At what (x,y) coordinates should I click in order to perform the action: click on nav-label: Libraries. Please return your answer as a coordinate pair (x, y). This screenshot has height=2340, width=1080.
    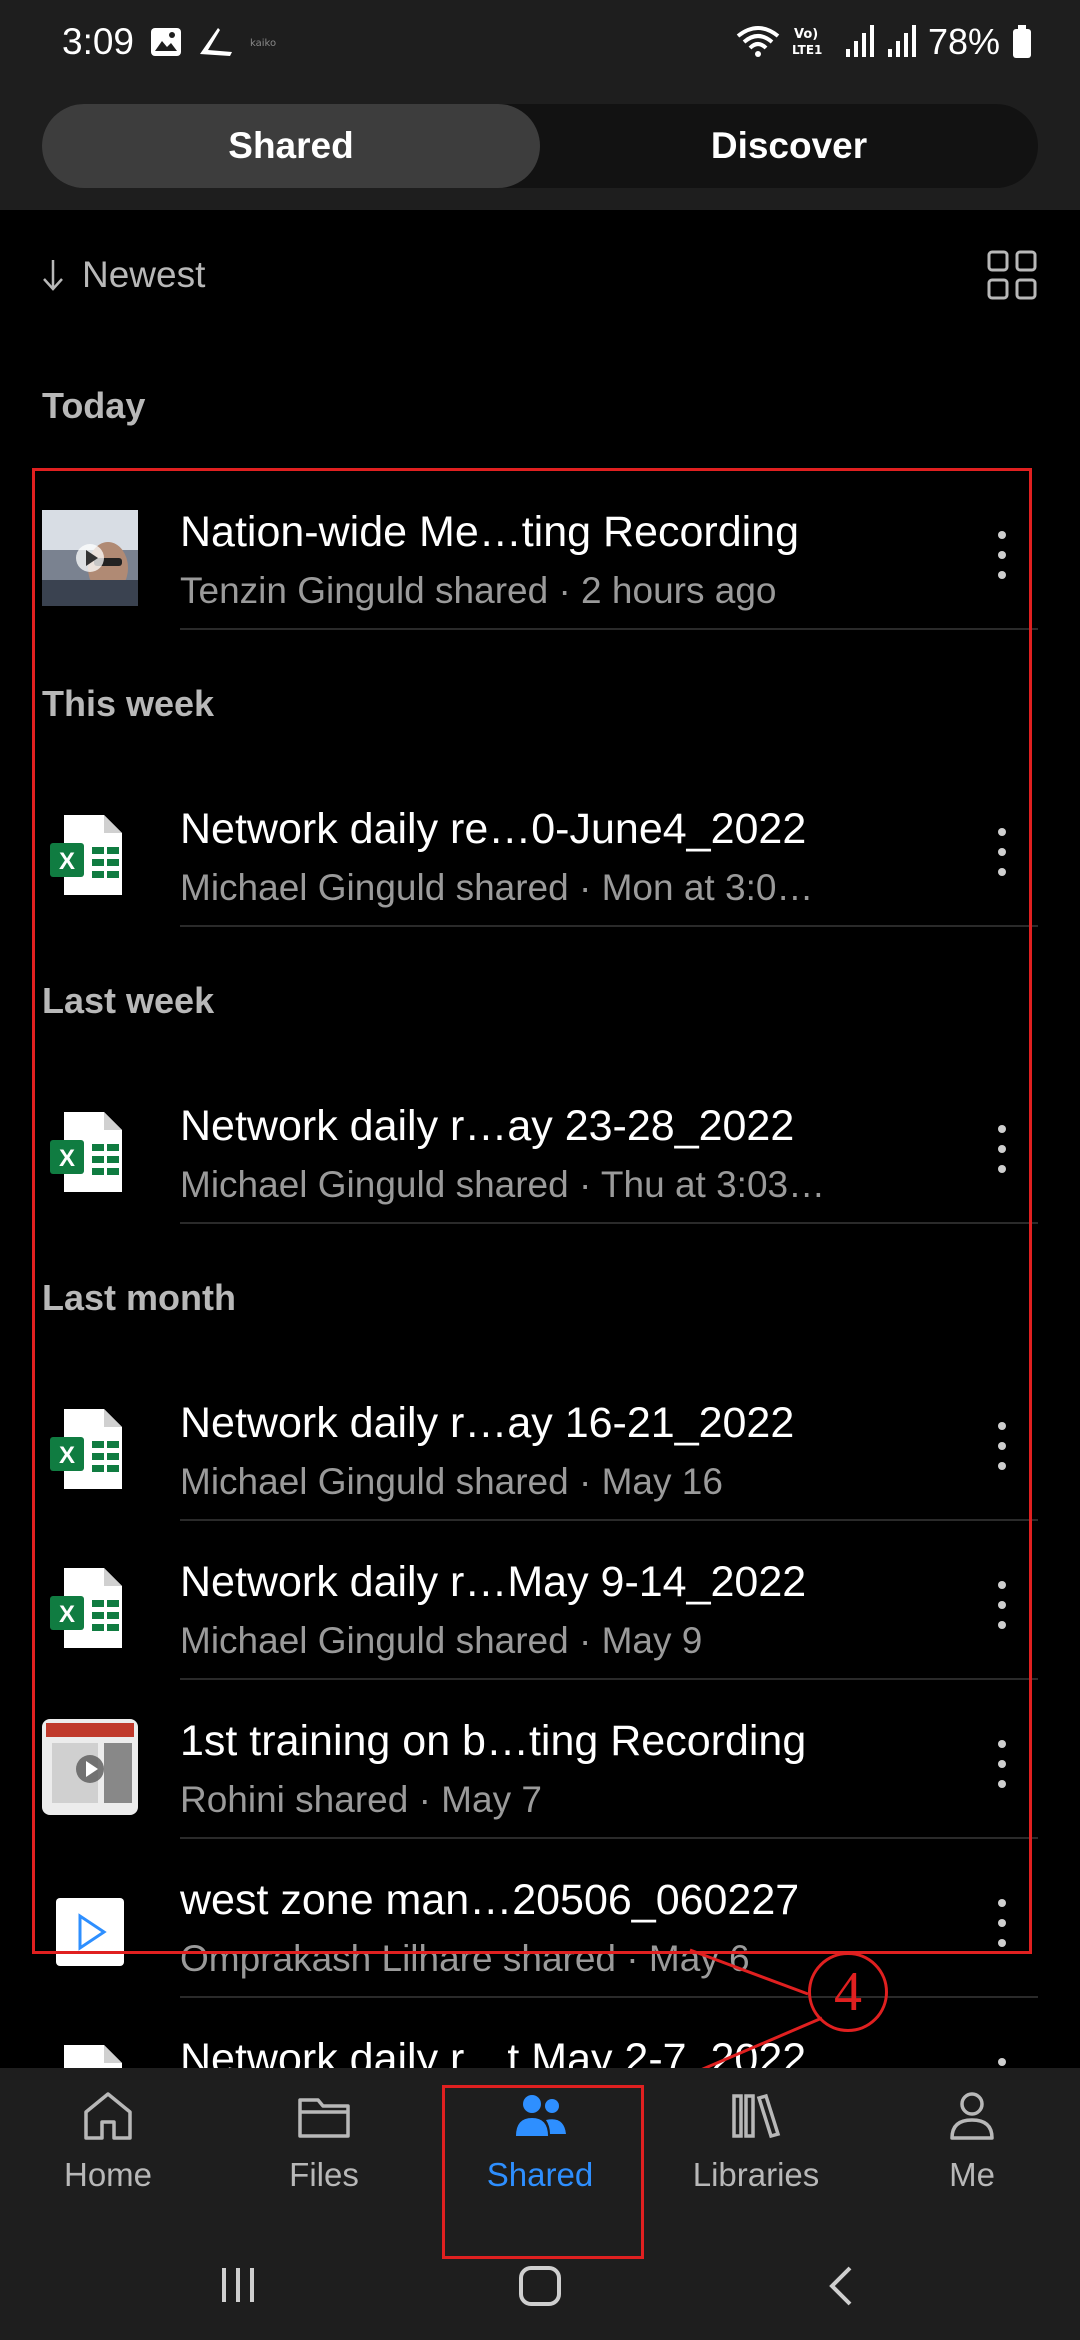
    Looking at the image, I should click on (756, 2174).